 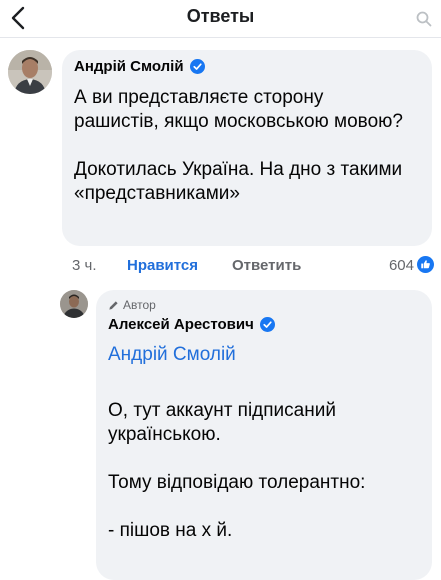 I want to click on reply-author: Алексей Арестович, so click(x=191, y=324).